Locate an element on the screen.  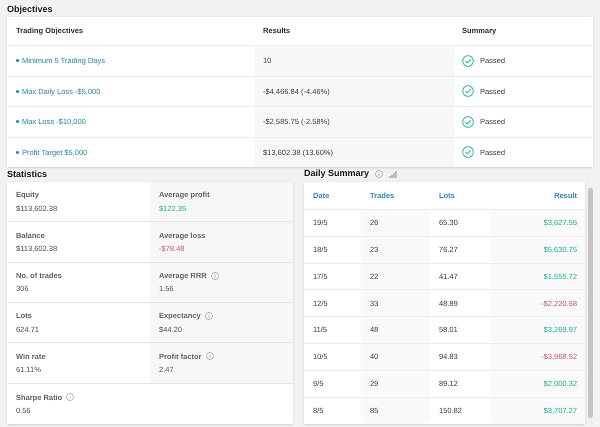
section-title: Objectives is located at coordinates (30, 9).